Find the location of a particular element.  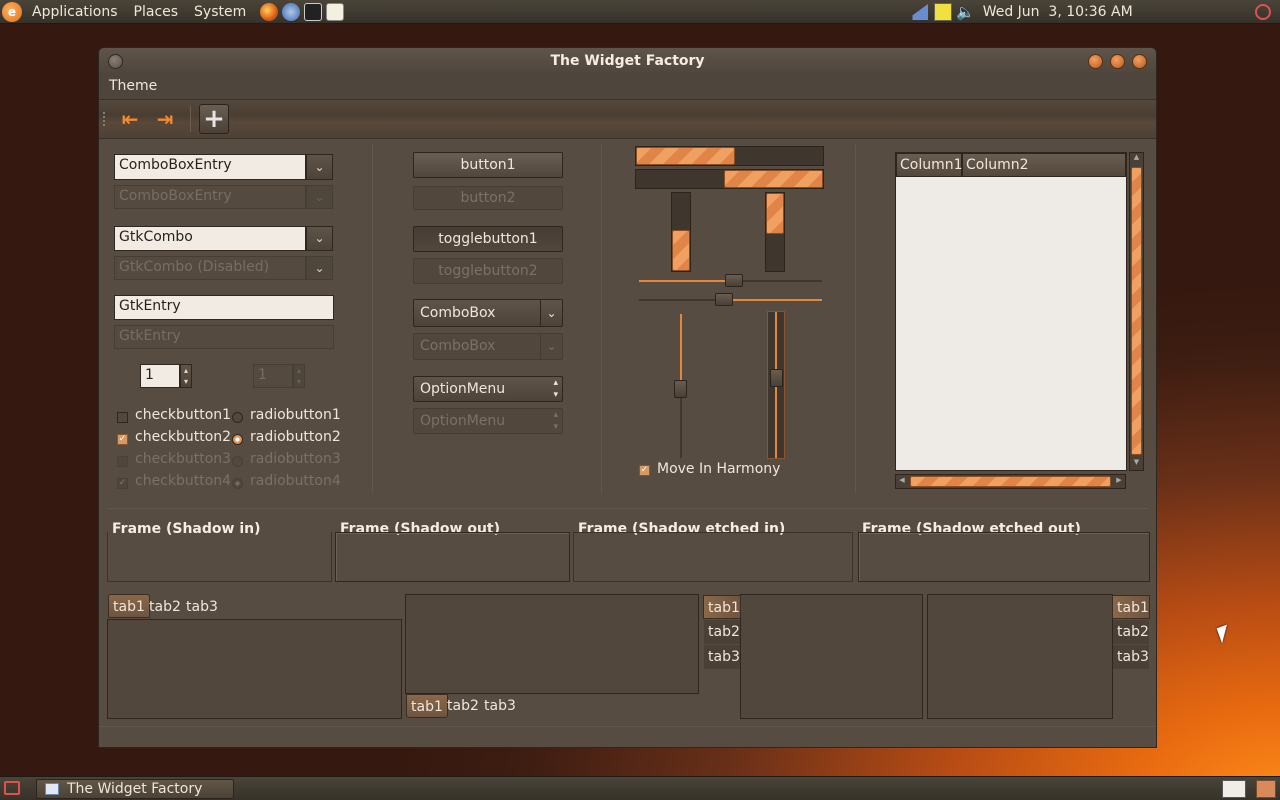

combo-box-entry-disabled-dropdown: ⌄ is located at coordinates (319, 197).